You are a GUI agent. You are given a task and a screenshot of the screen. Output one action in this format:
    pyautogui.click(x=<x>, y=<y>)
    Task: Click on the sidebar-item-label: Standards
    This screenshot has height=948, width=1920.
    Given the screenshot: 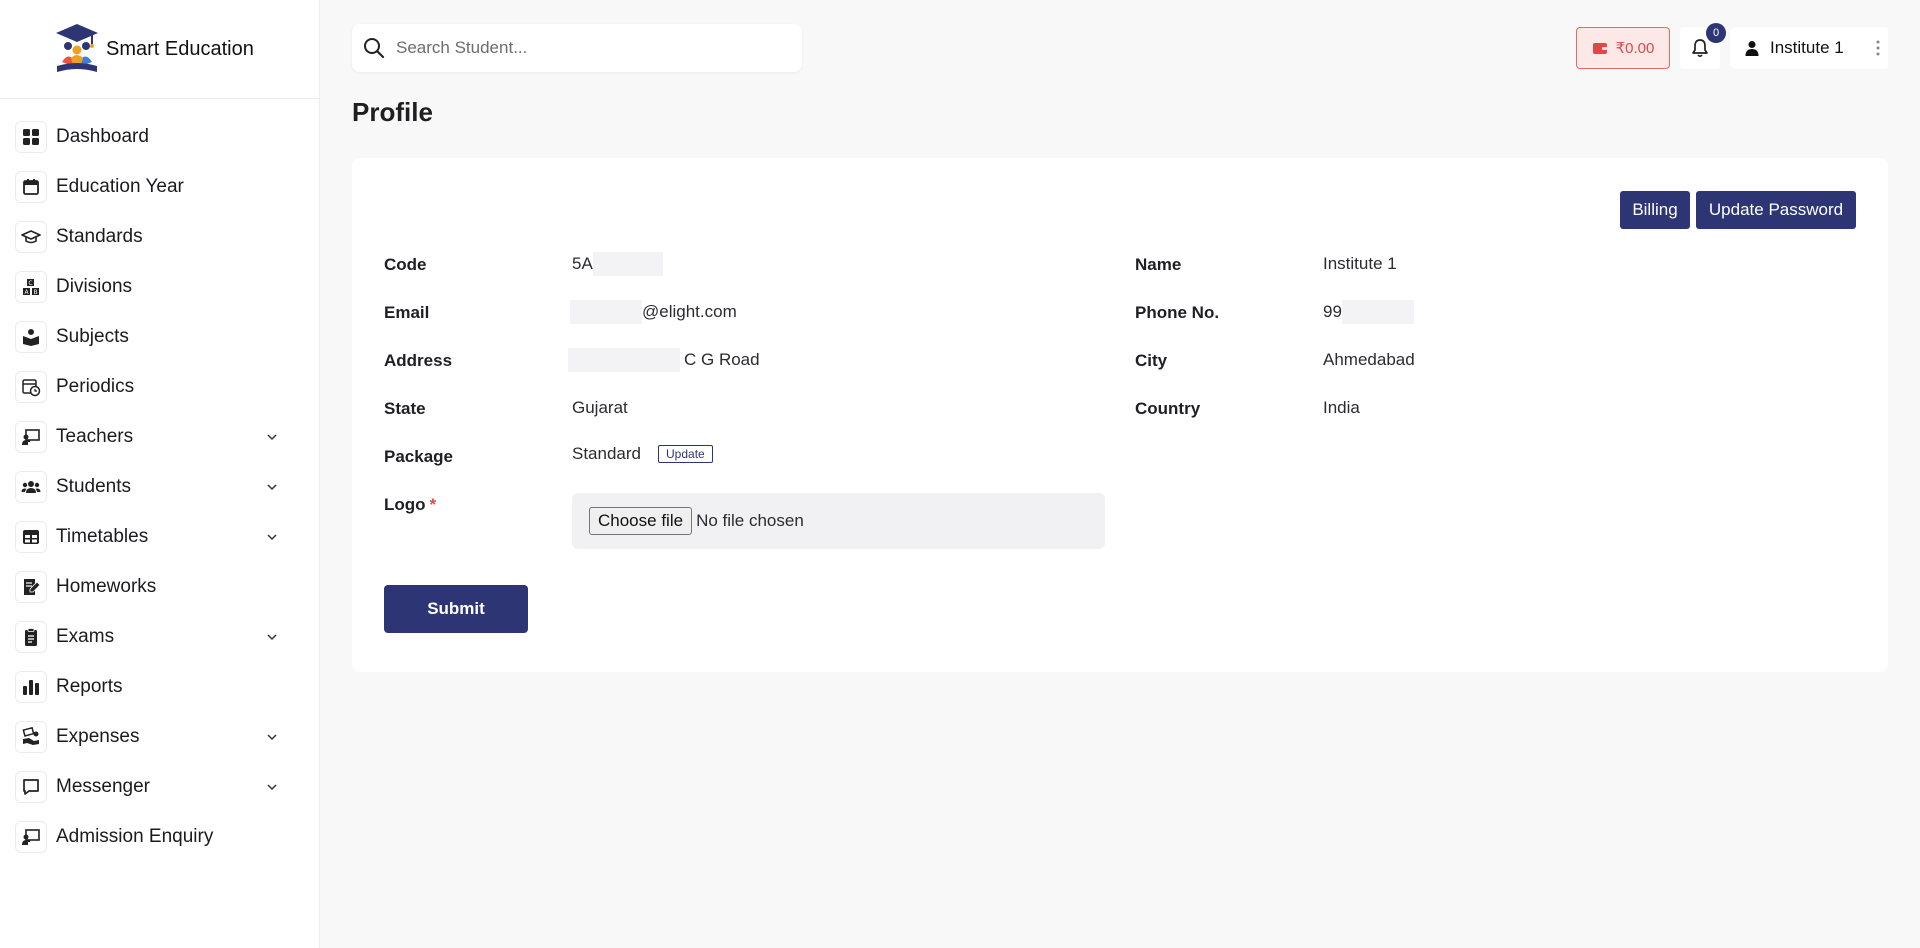 What is the action you would take?
    pyautogui.click(x=99, y=236)
    